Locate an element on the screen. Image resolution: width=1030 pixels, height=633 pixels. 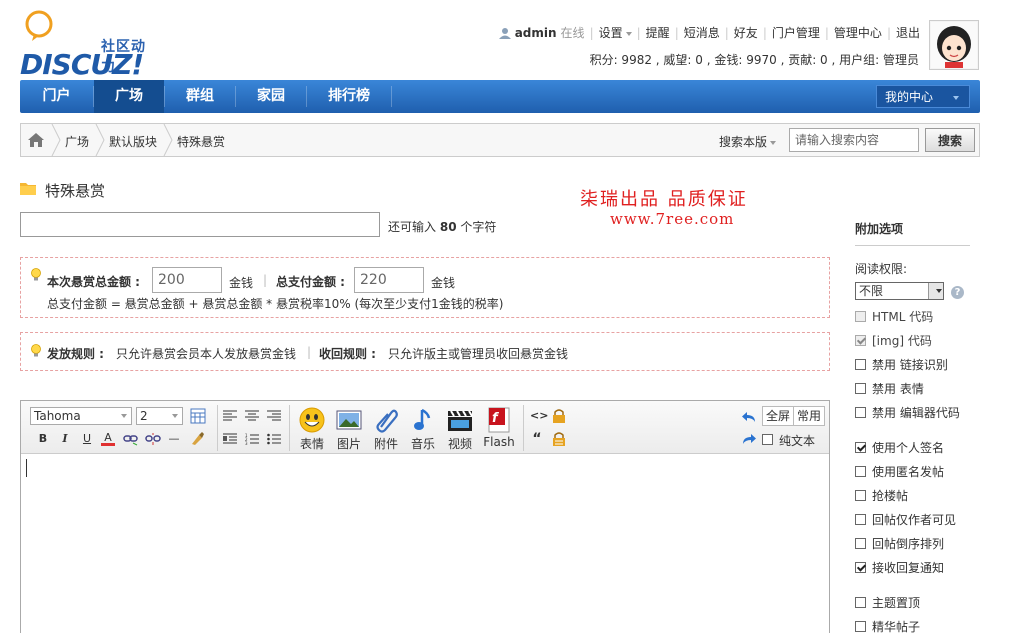
text-cursor is located at coordinates (26, 468).